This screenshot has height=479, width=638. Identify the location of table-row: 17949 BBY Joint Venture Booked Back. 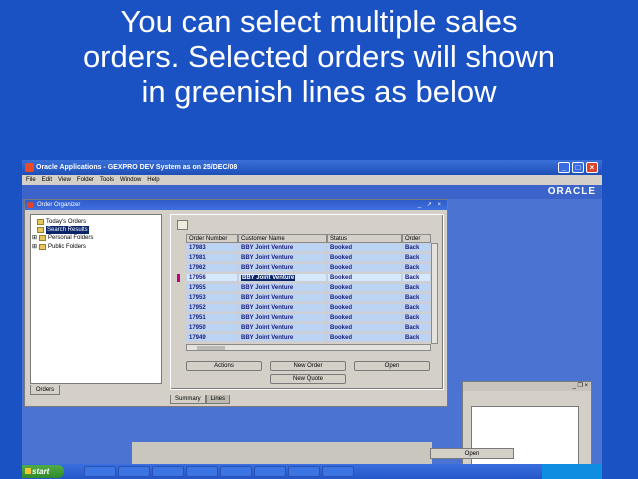
(308, 338).